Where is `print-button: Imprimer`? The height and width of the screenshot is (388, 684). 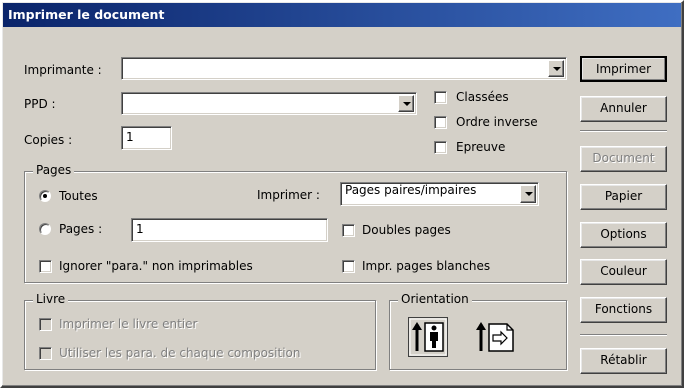
print-button: Imprimer is located at coordinates (623, 69).